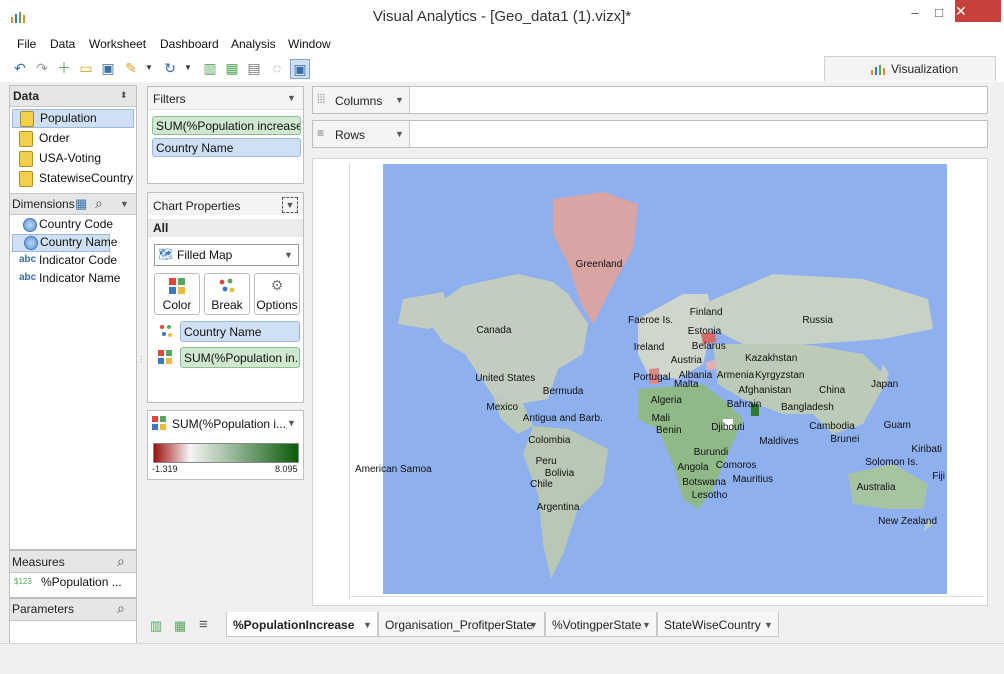 The width and height of the screenshot is (1004, 674). Describe the element at coordinates (277, 294) in the screenshot. I see `options-button: ⚙ Options` at that location.